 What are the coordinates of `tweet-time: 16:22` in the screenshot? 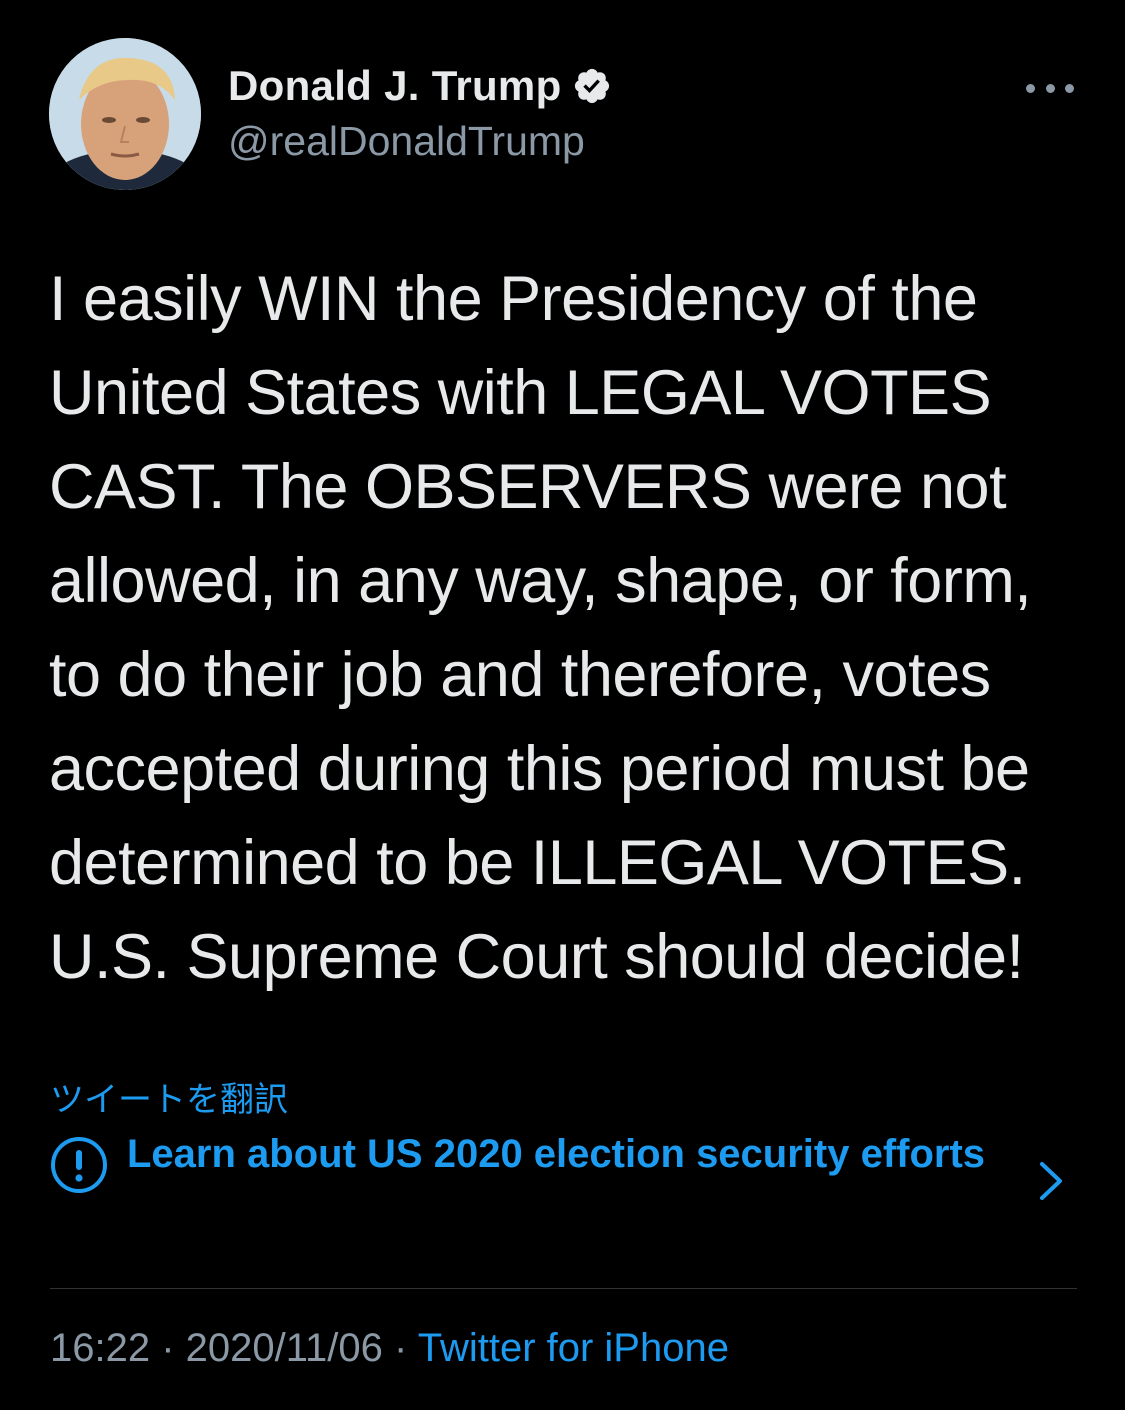 It's located at (100, 1348).